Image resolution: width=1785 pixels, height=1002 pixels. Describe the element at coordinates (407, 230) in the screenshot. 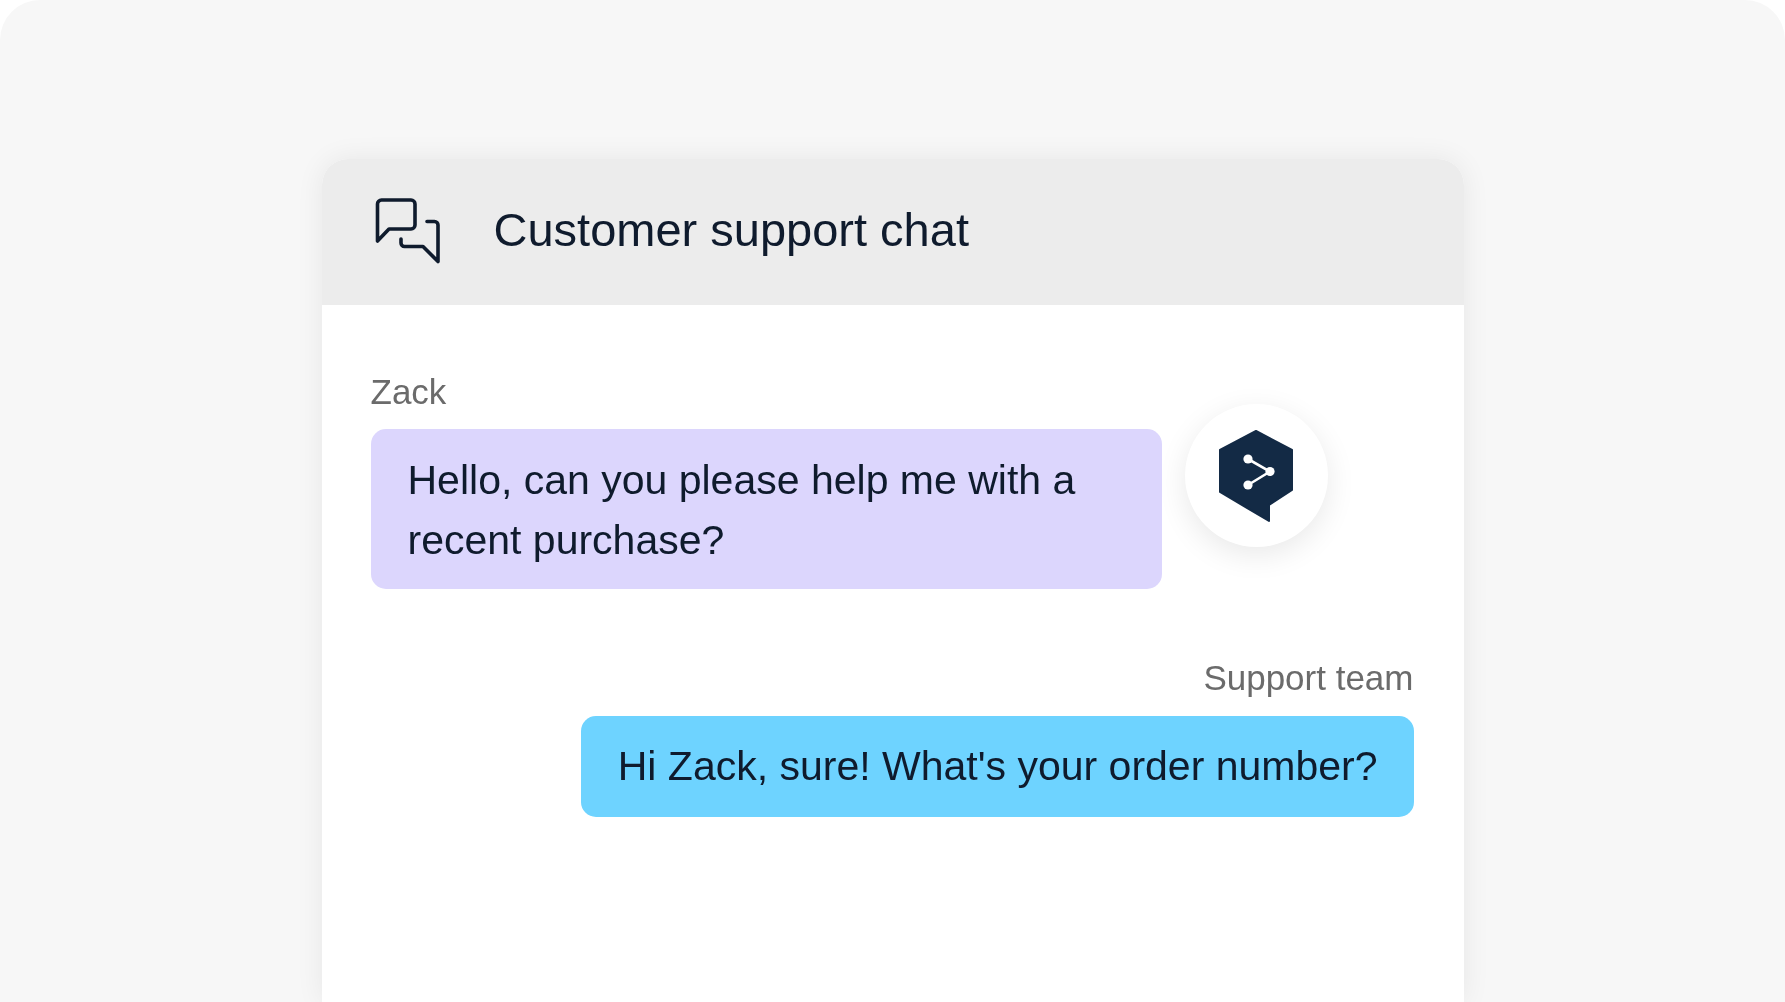

I see `chat-bubbles-icon` at that location.